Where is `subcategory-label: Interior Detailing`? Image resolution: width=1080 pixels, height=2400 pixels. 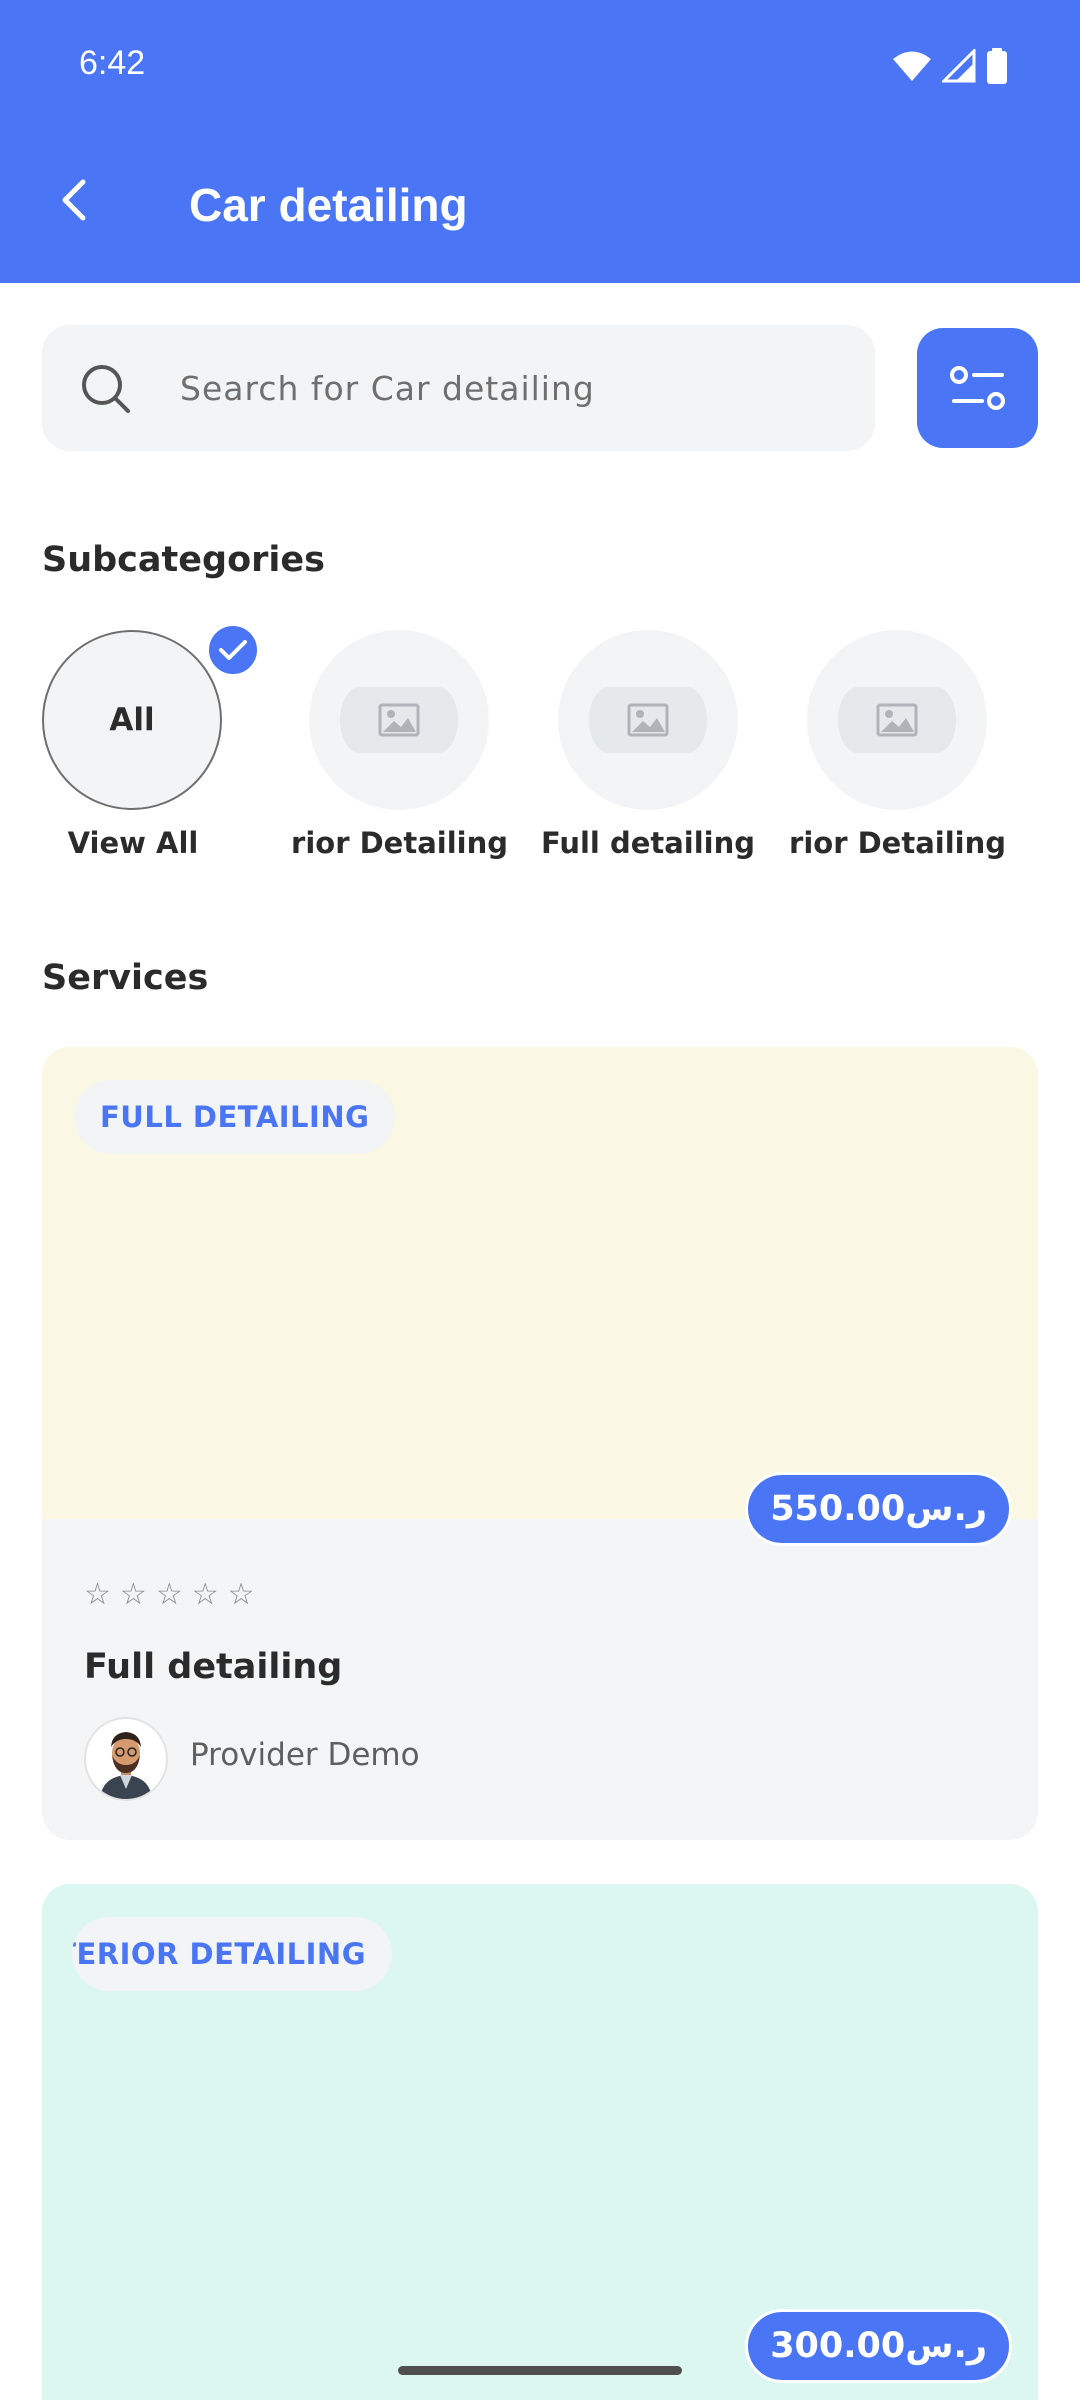 subcategory-label: Interior Detailing is located at coordinates (399, 843).